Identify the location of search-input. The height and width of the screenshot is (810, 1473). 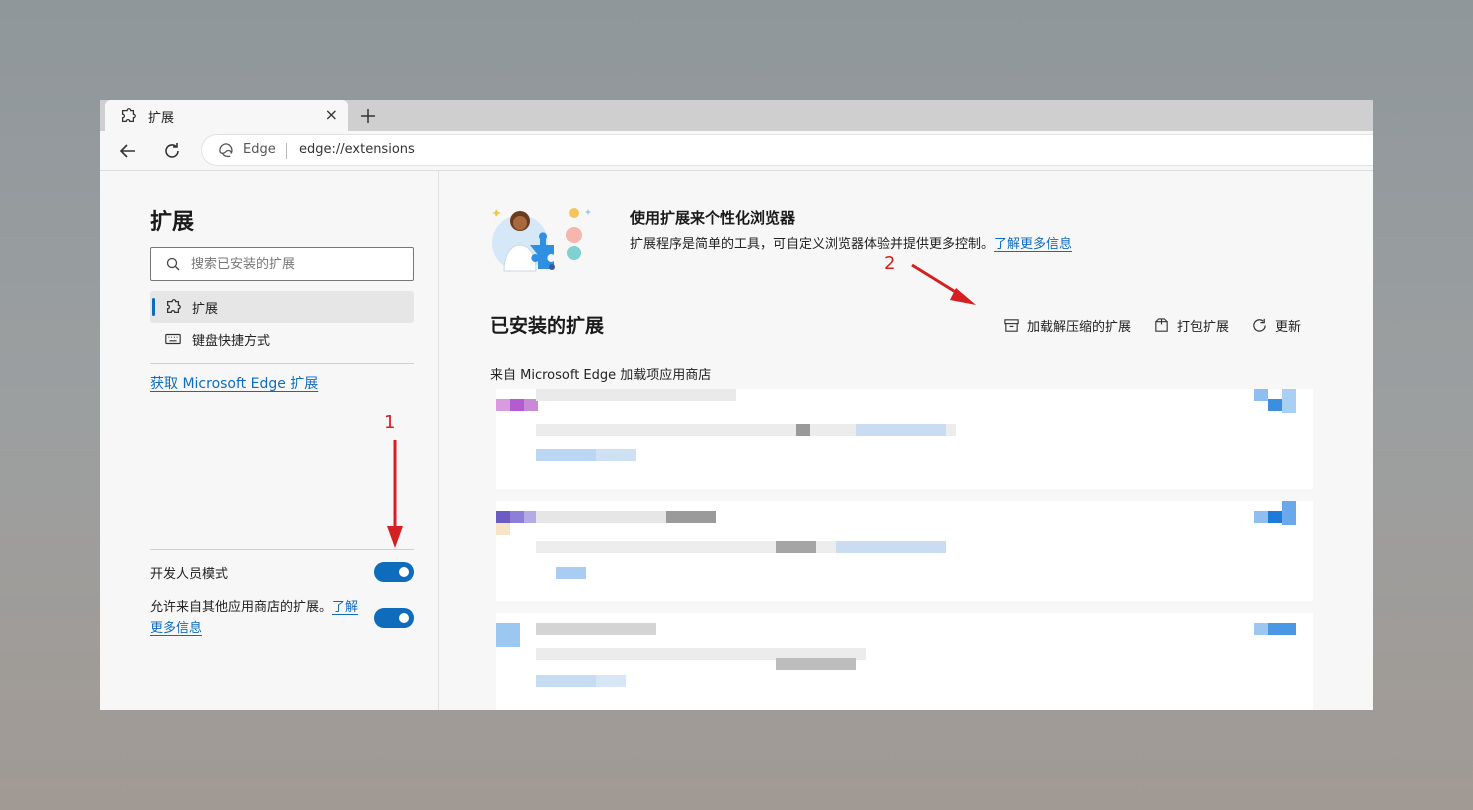
(296, 264).